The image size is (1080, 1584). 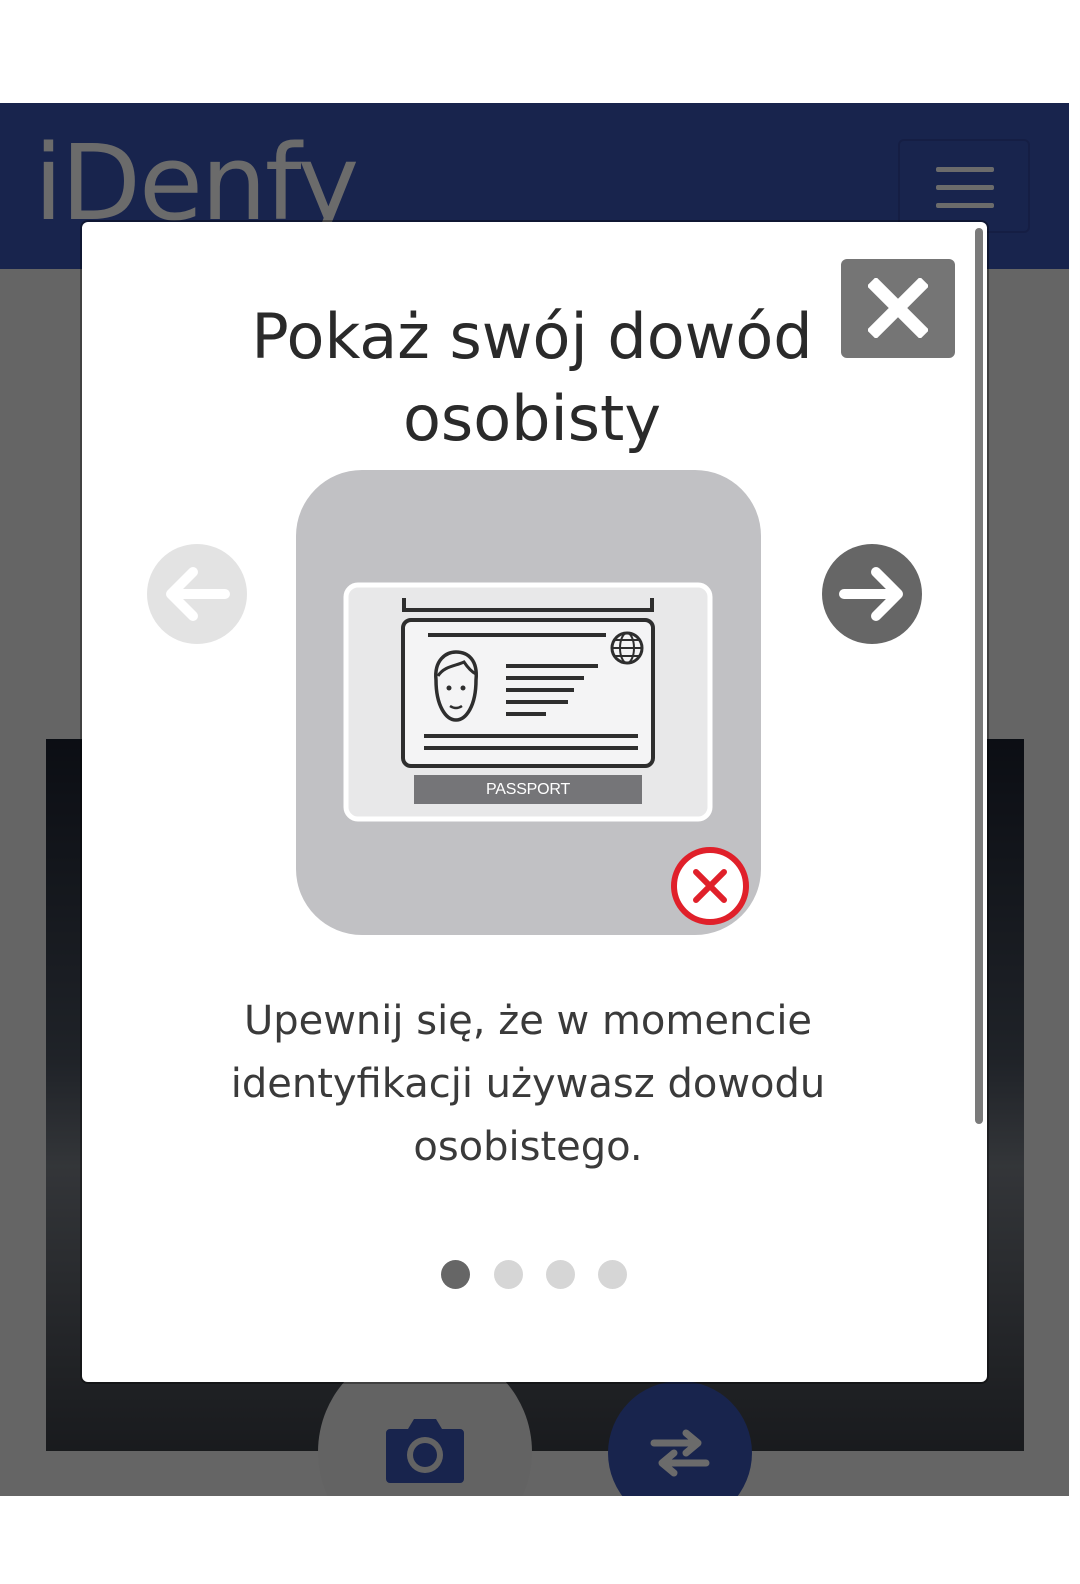 I want to click on document-illustration: PASSPORT, so click(x=528, y=702).